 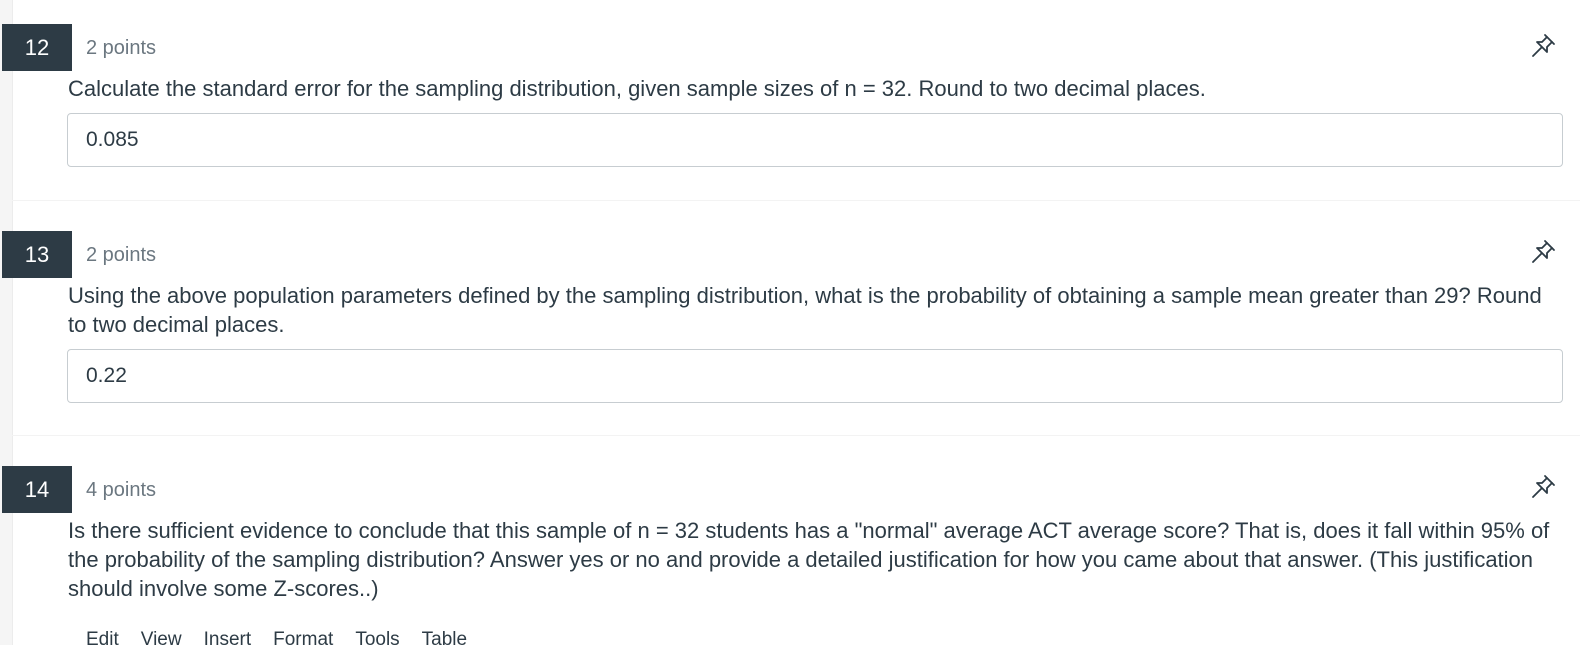 What do you see at coordinates (121, 490) in the screenshot?
I see `question-points: 4 points` at bounding box center [121, 490].